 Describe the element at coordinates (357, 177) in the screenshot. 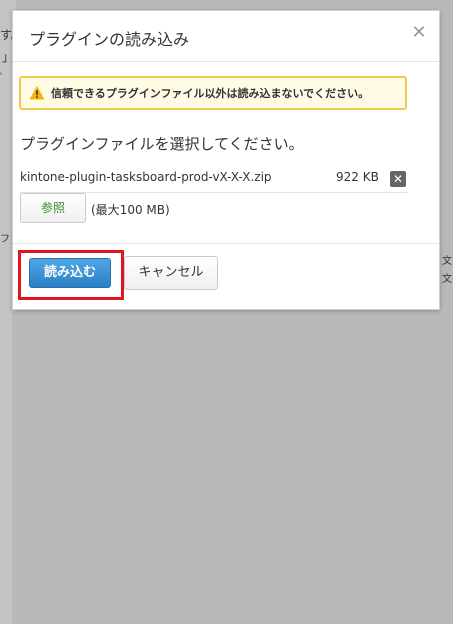

I see `file-size: 922 KB` at that location.